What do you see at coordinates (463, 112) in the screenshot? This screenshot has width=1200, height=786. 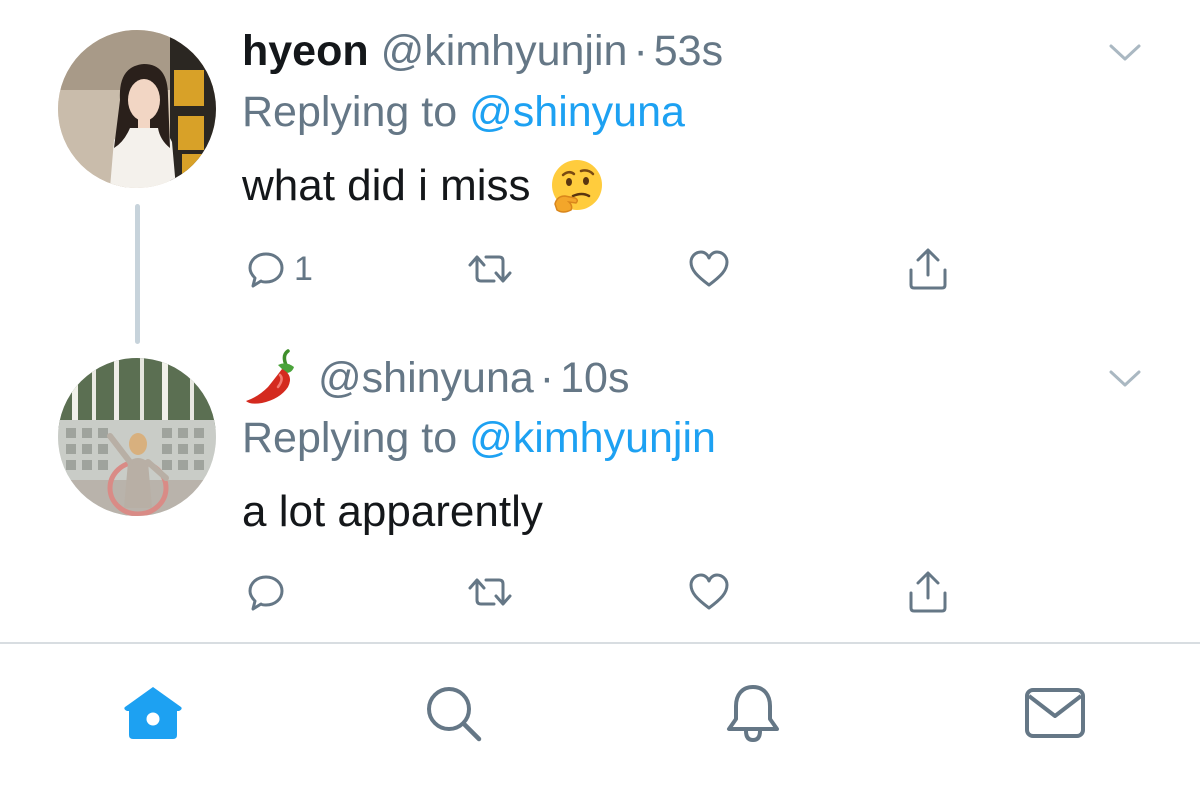 I see `replying-to: Replying to @shinyuna` at bounding box center [463, 112].